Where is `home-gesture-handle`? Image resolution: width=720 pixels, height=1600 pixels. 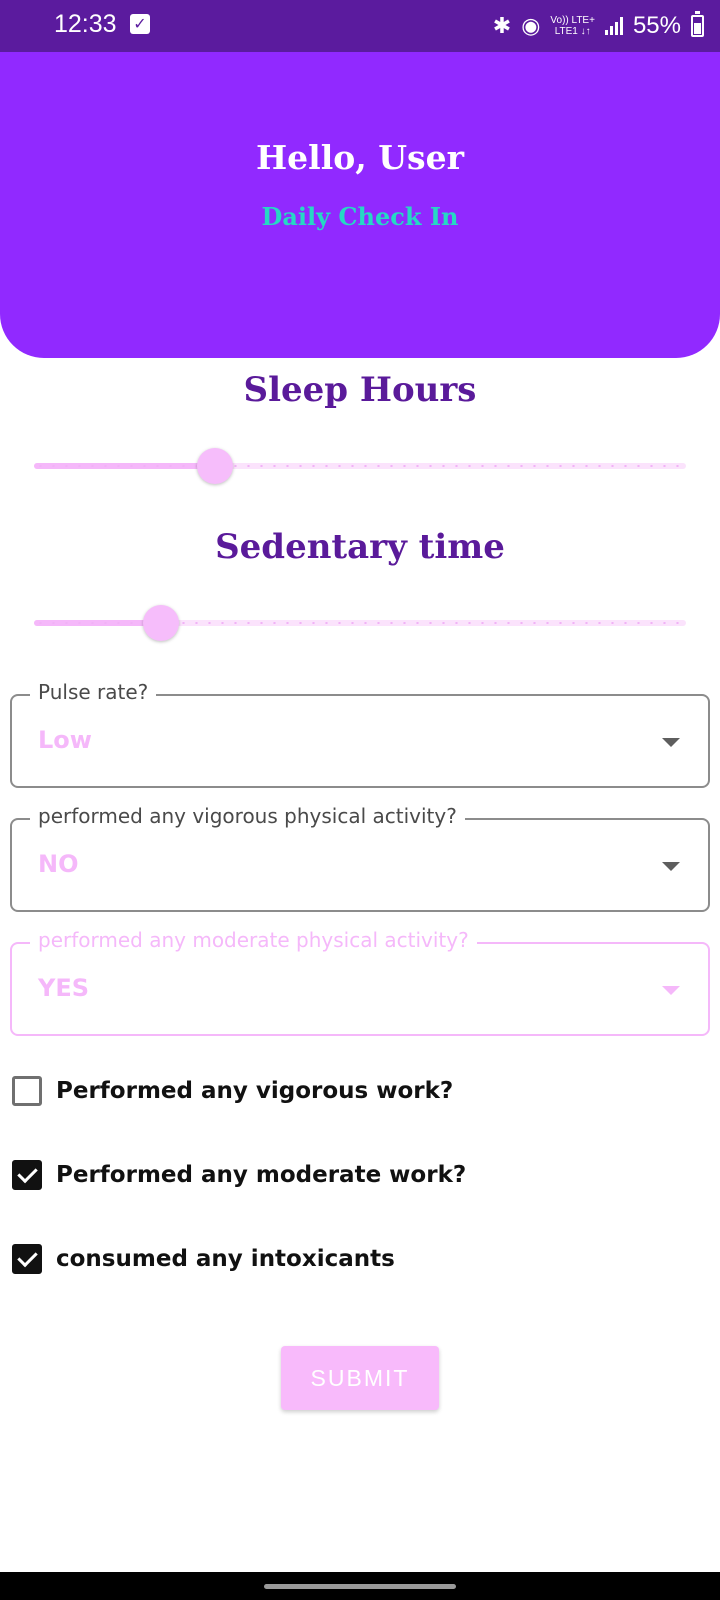
home-gesture-handle is located at coordinates (360, 1586).